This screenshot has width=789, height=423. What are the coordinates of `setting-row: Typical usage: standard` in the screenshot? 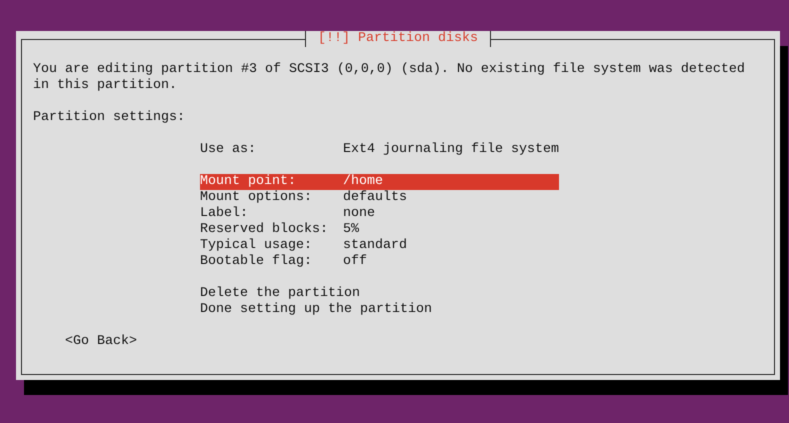 It's located at (379, 246).